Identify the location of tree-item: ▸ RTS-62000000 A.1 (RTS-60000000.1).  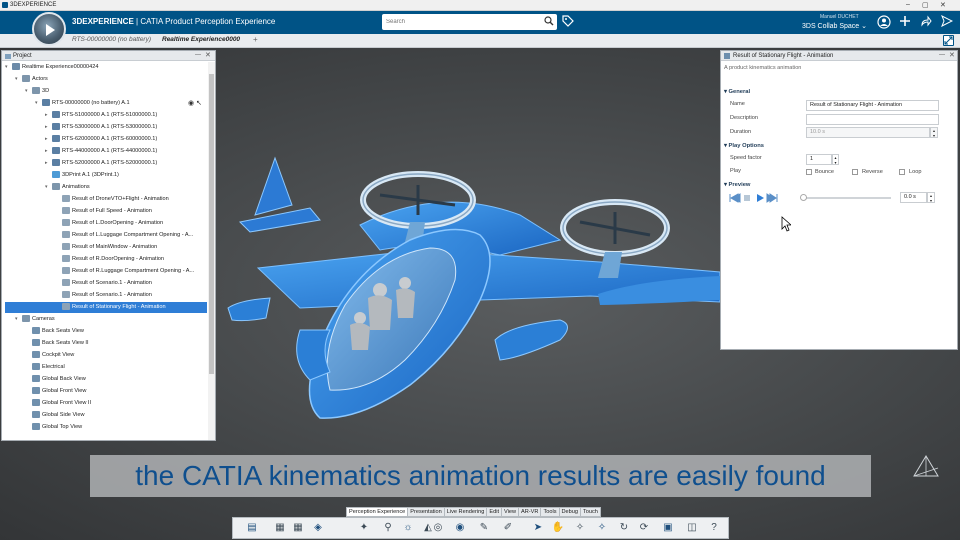
(126, 139).